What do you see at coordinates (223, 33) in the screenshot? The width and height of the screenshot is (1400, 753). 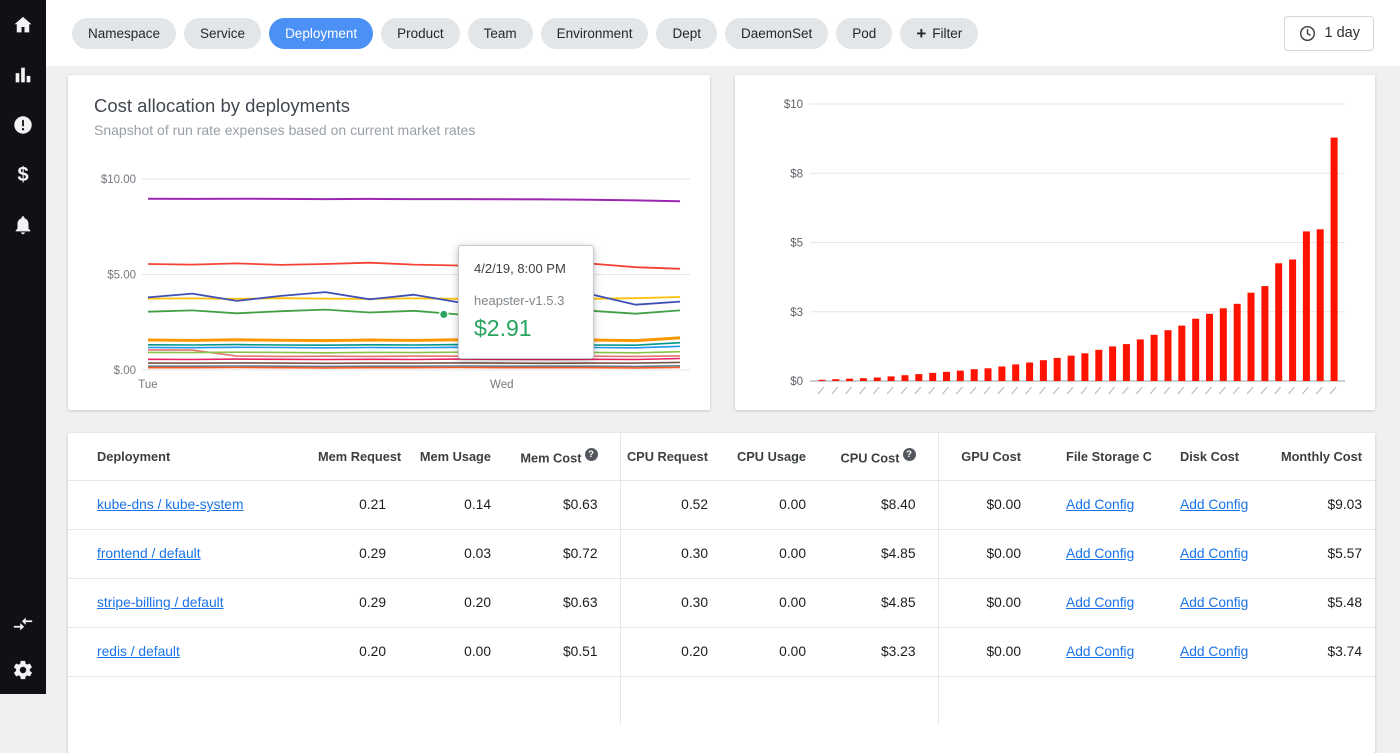 I see `filter-chip-service: Service` at bounding box center [223, 33].